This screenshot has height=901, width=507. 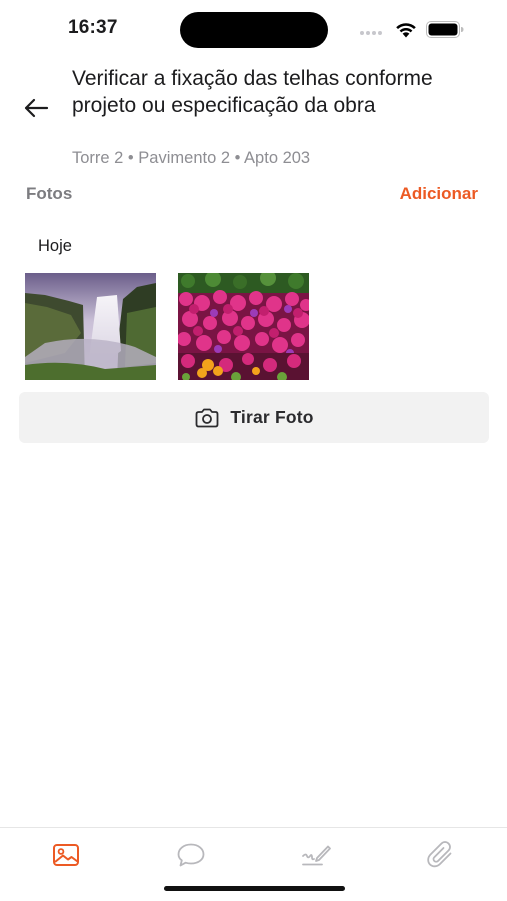 I want to click on waterfall-photo, so click(x=90, y=326).